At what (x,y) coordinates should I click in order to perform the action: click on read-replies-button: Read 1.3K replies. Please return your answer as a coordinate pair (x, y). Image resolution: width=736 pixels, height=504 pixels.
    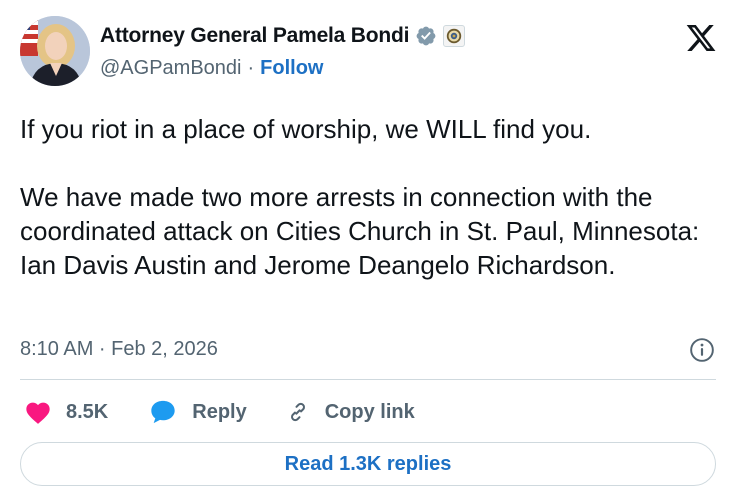
    Looking at the image, I should click on (368, 464).